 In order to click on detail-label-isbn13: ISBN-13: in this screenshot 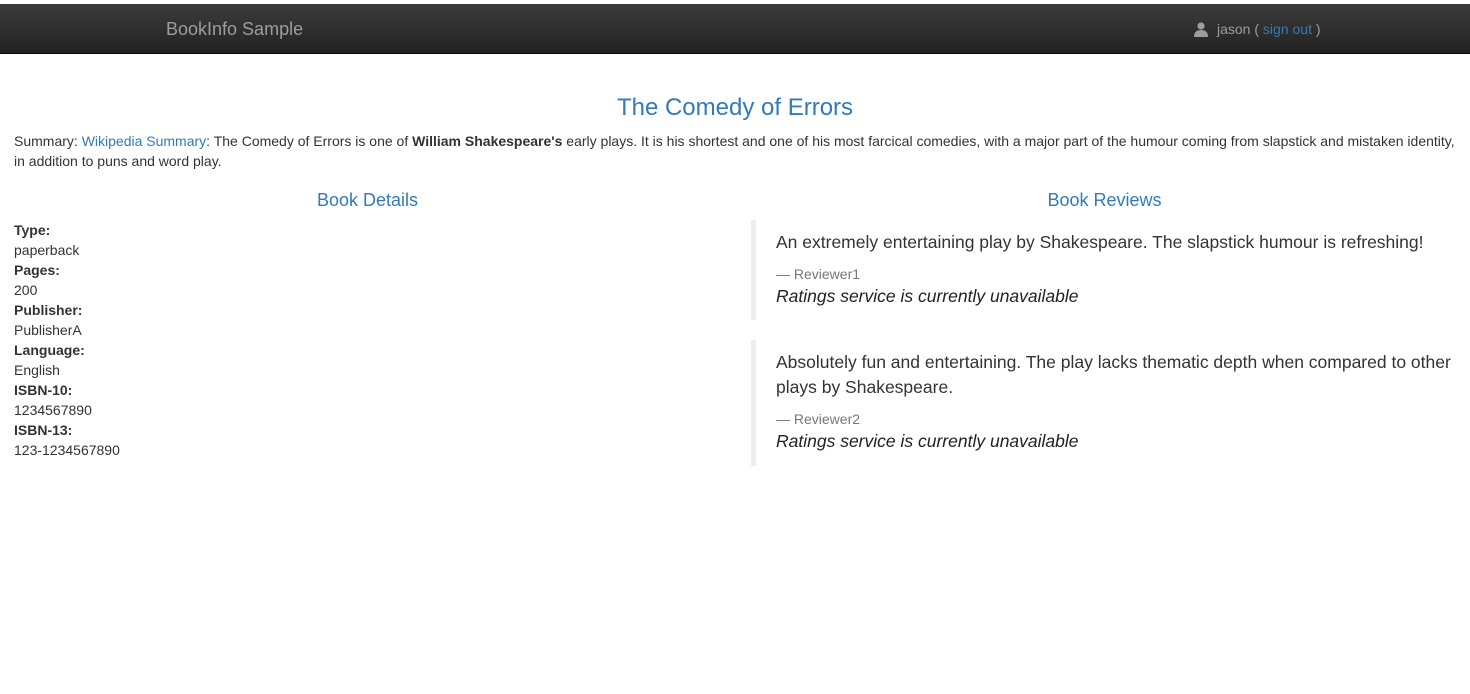, I will do `click(43, 430)`.